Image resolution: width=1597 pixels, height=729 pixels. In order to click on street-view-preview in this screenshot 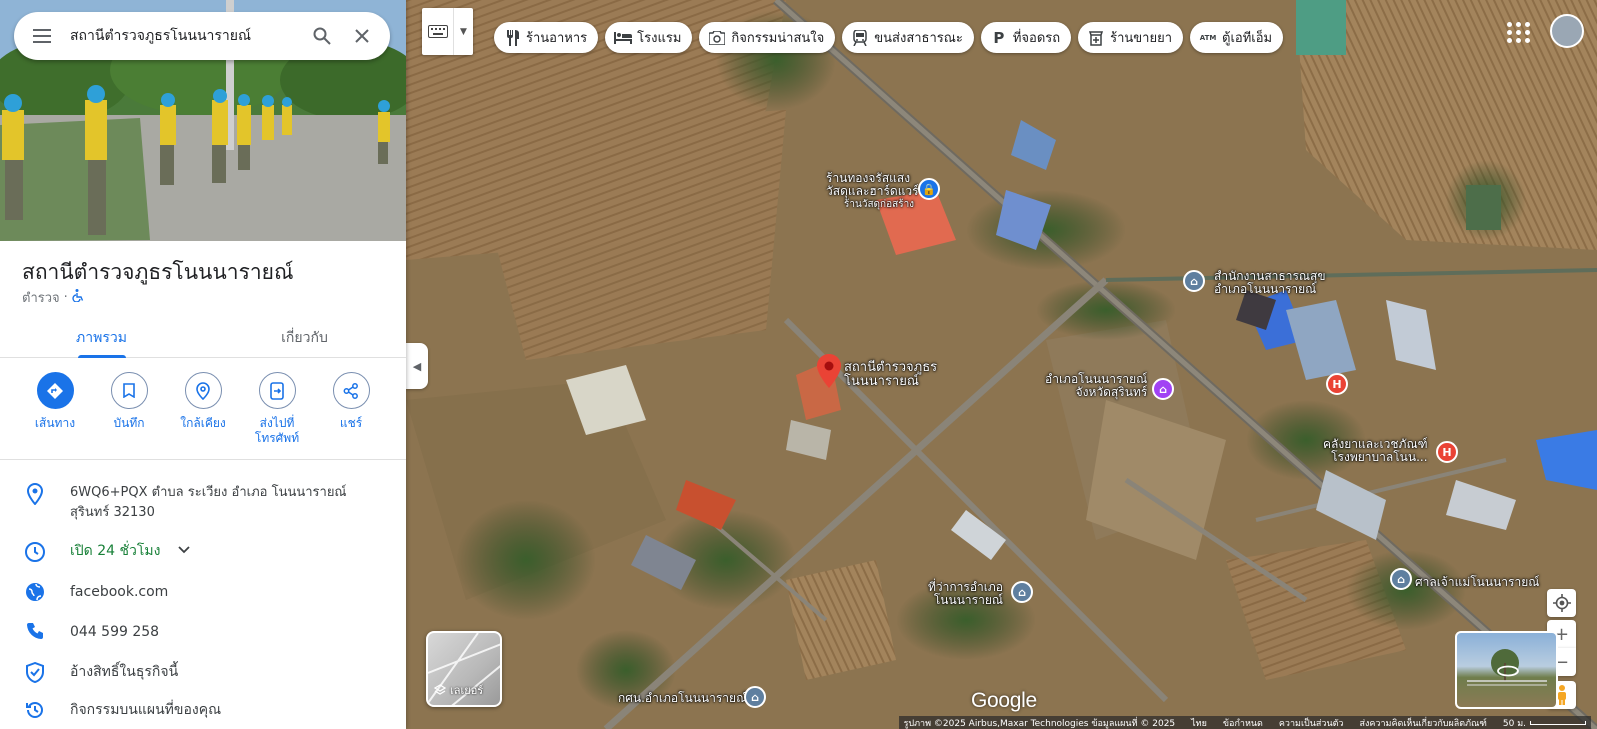, I will do `click(1506, 670)`.